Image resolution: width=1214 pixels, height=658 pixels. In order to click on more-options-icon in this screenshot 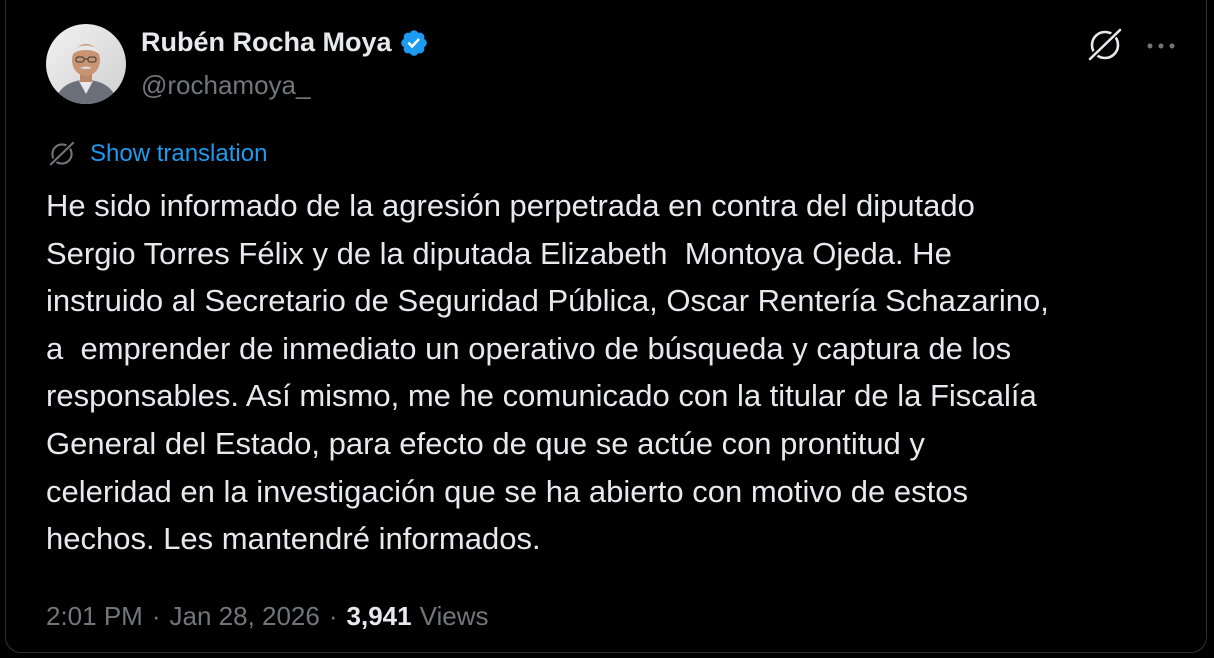, I will do `click(1161, 46)`.